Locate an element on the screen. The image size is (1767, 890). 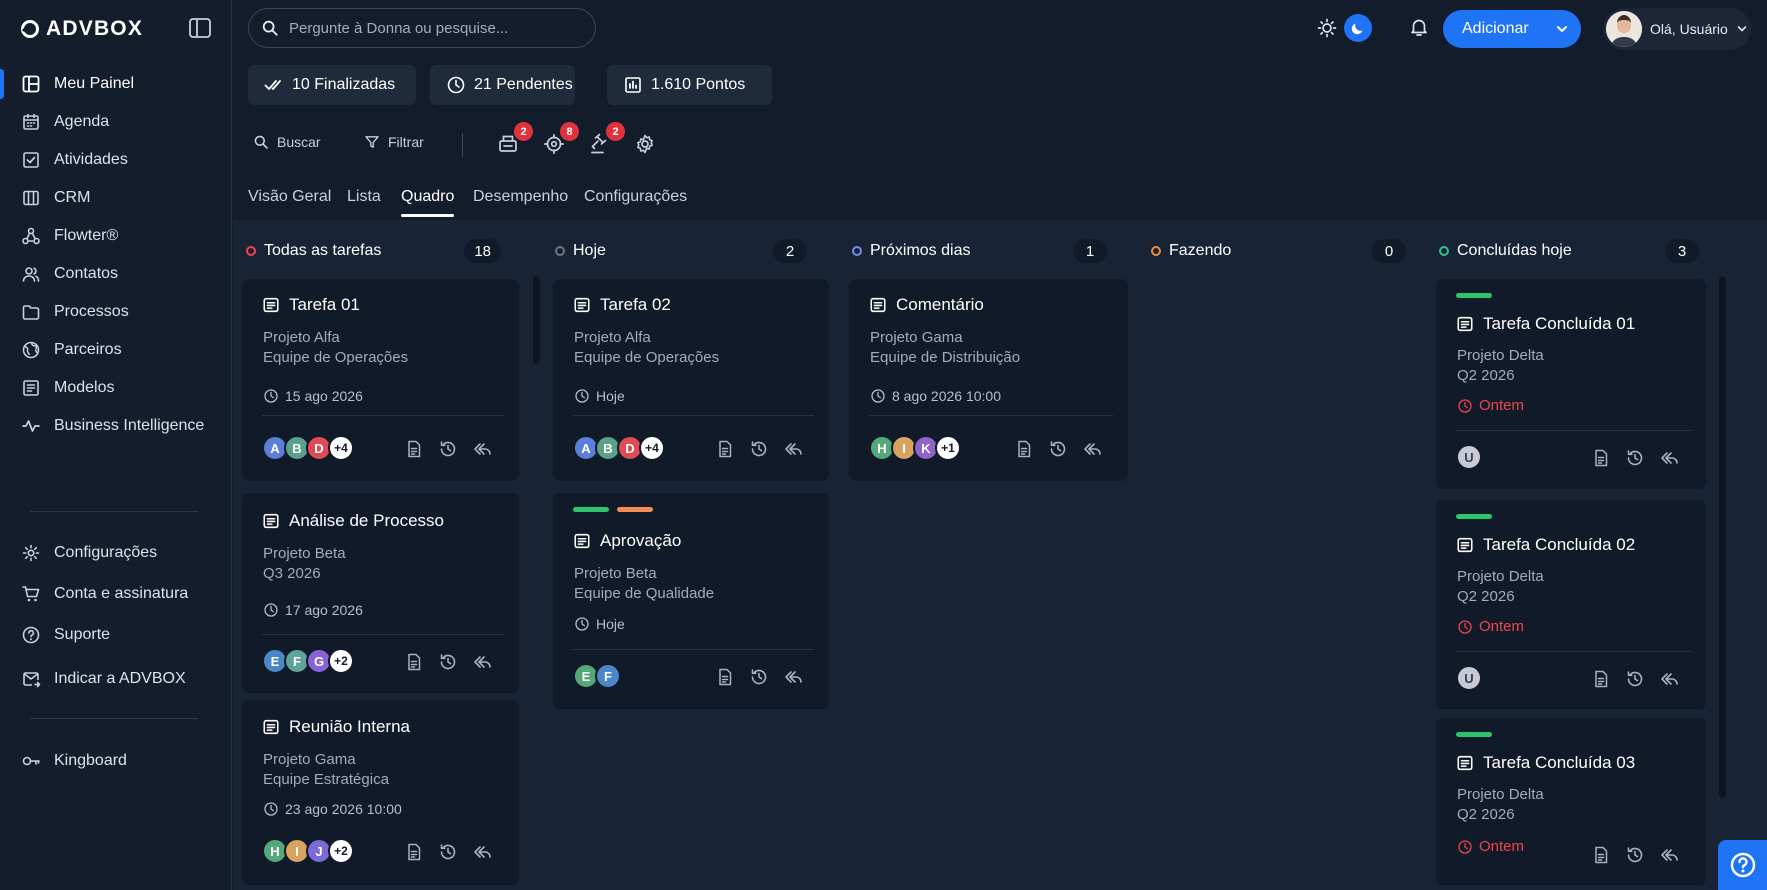
notifications-button is located at coordinates (1419, 27).